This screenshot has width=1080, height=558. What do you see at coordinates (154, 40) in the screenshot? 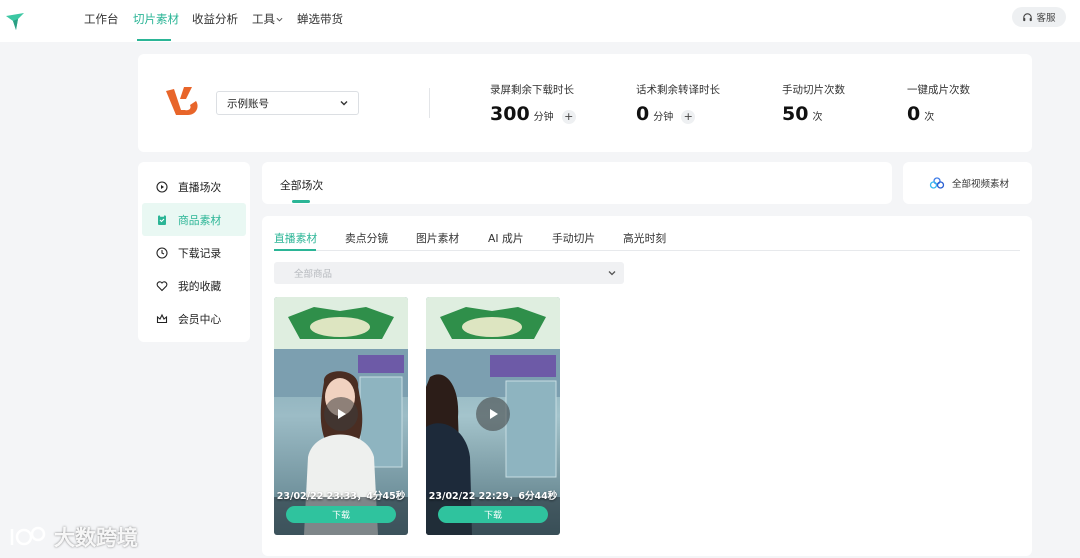
I see `nav-active-underline` at bounding box center [154, 40].